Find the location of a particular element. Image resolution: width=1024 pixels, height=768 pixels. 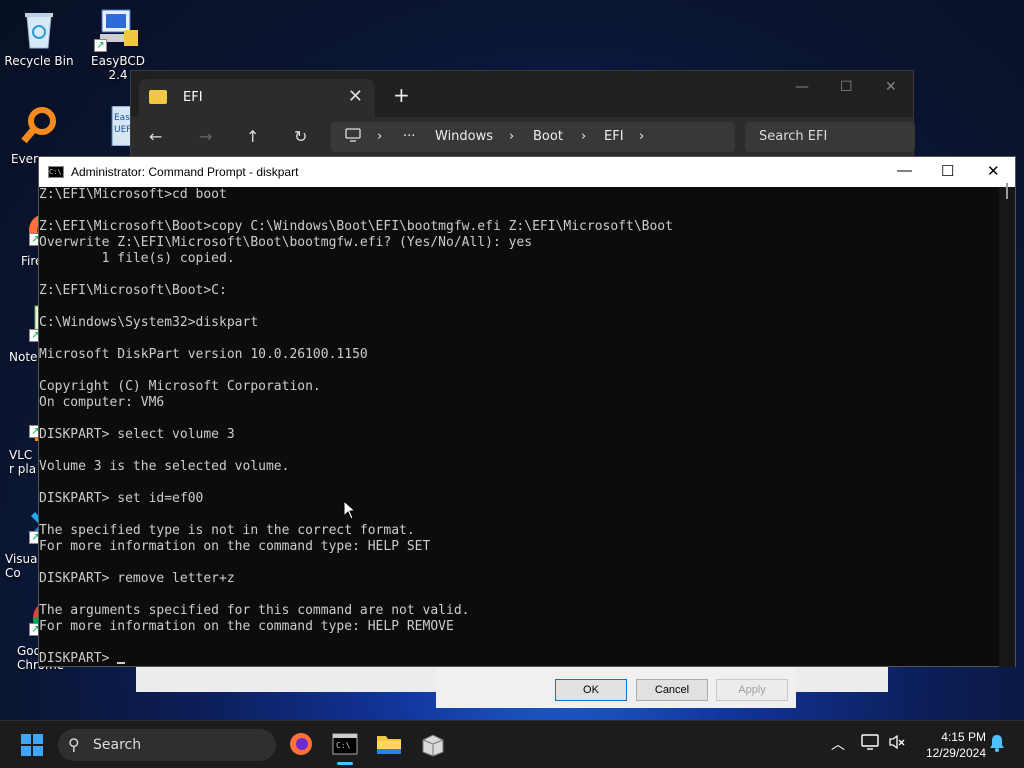

clock-date: 12/29/2024 is located at coordinates (955, 753).